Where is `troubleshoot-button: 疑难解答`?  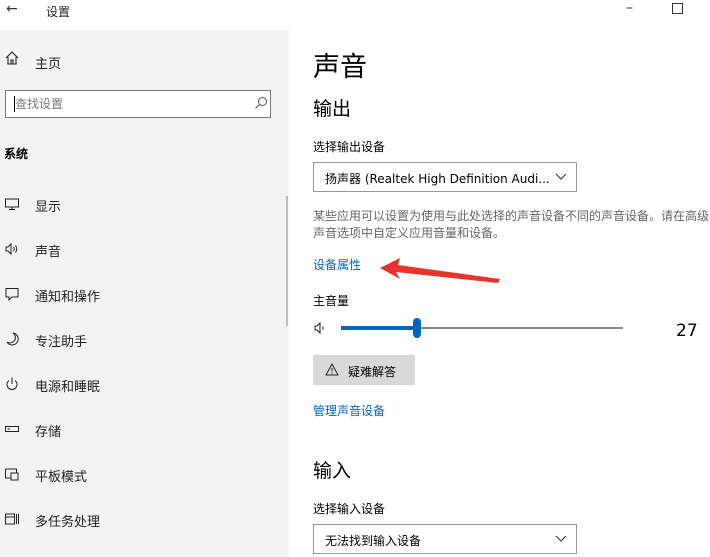 troubleshoot-button: 疑难解答 is located at coordinates (364, 370).